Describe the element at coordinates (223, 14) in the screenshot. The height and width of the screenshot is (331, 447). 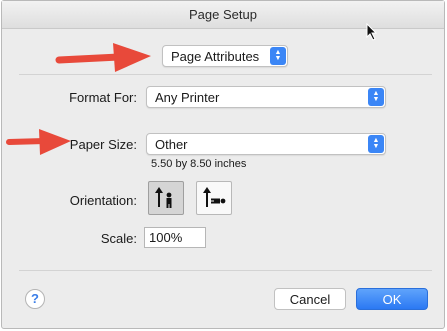
I see `window-title: Page Setup` at that location.